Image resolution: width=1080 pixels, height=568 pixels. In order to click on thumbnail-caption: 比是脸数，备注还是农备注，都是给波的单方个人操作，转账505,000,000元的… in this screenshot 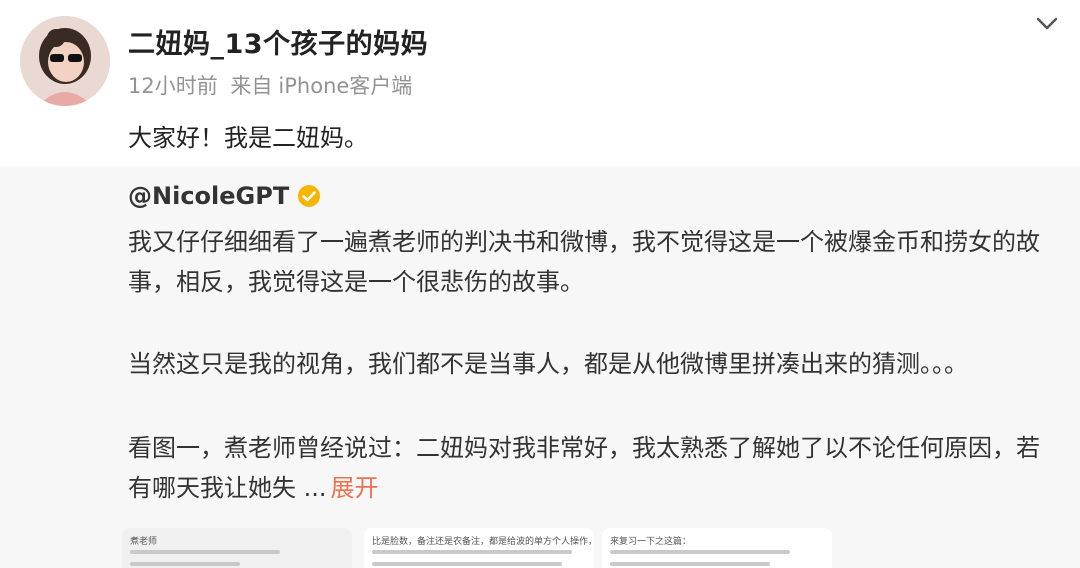, I will do `click(483, 542)`.